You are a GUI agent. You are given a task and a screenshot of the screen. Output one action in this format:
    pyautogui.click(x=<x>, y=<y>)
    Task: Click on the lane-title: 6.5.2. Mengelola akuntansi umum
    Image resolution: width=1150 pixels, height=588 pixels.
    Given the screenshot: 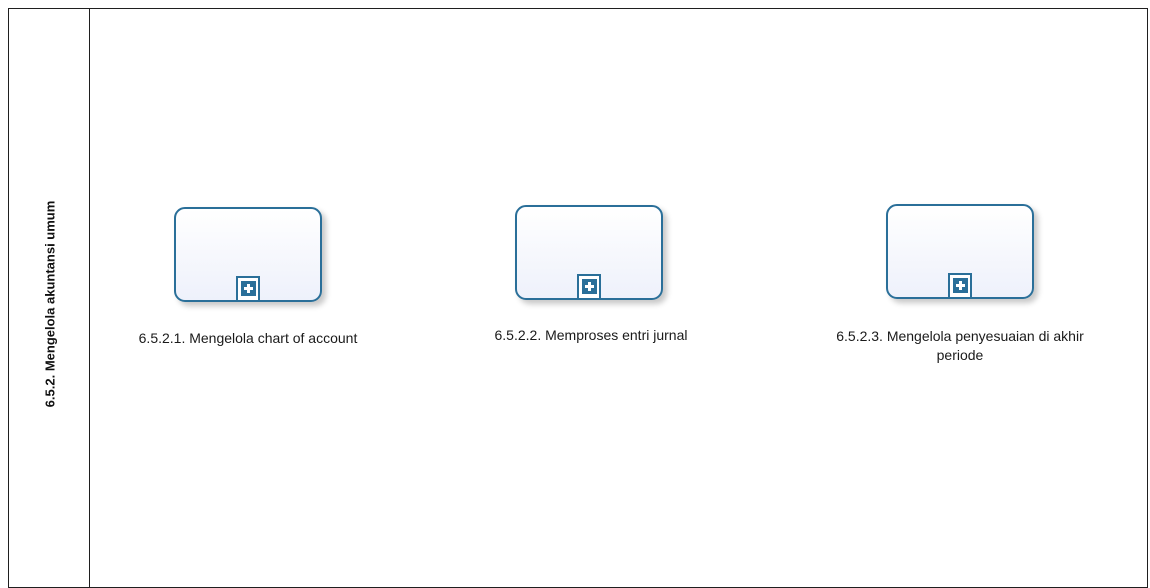 What is the action you would take?
    pyautogui.click(x=50, y=304)
    